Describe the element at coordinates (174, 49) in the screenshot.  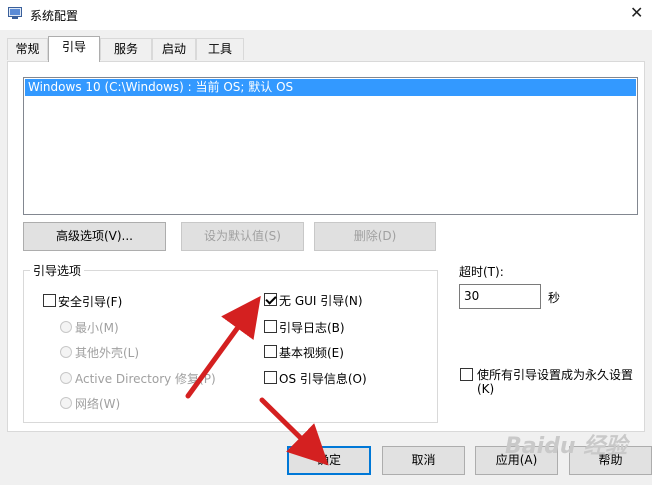
I see `tab-startup: 启动` at that location.